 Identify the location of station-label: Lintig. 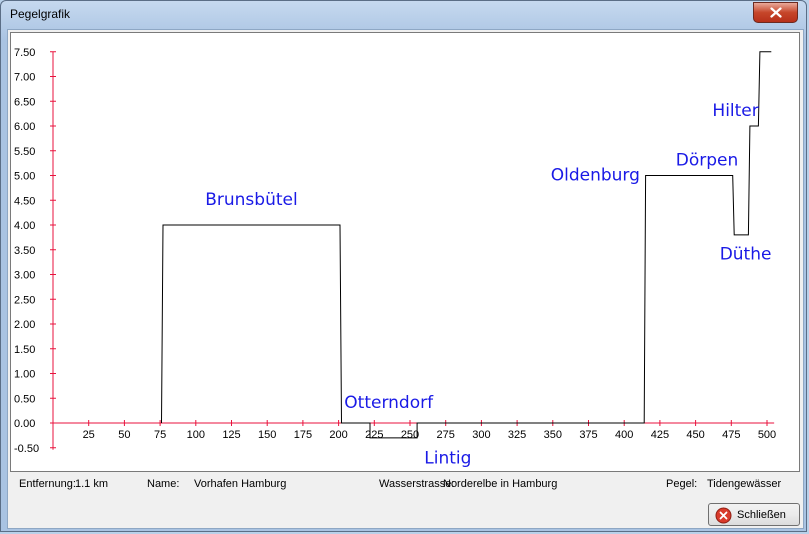
(447, 459).